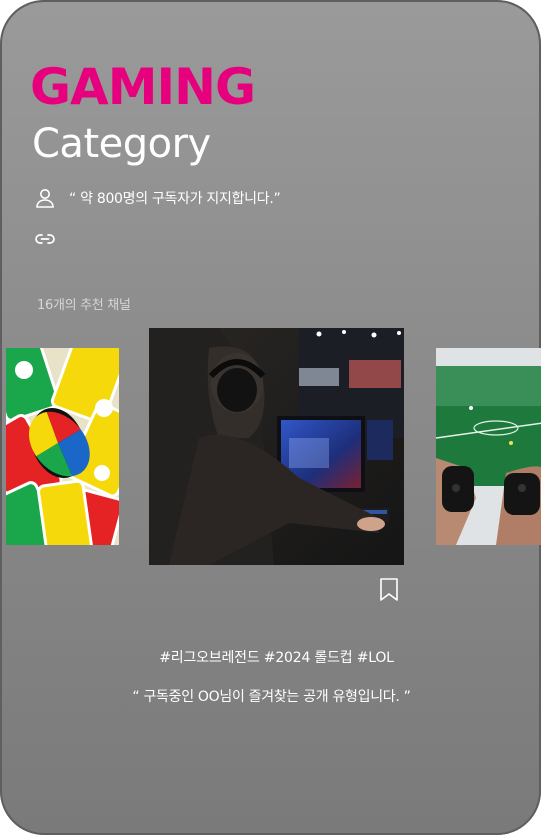 The height and width of the screenshot is (837, 543). Describe the element at coordinates (271, 697) in the screenshot. I see `channel-description: “ 구독중인 OO님이 즐겨찾는 공개 유형입니다. ”` at that location.